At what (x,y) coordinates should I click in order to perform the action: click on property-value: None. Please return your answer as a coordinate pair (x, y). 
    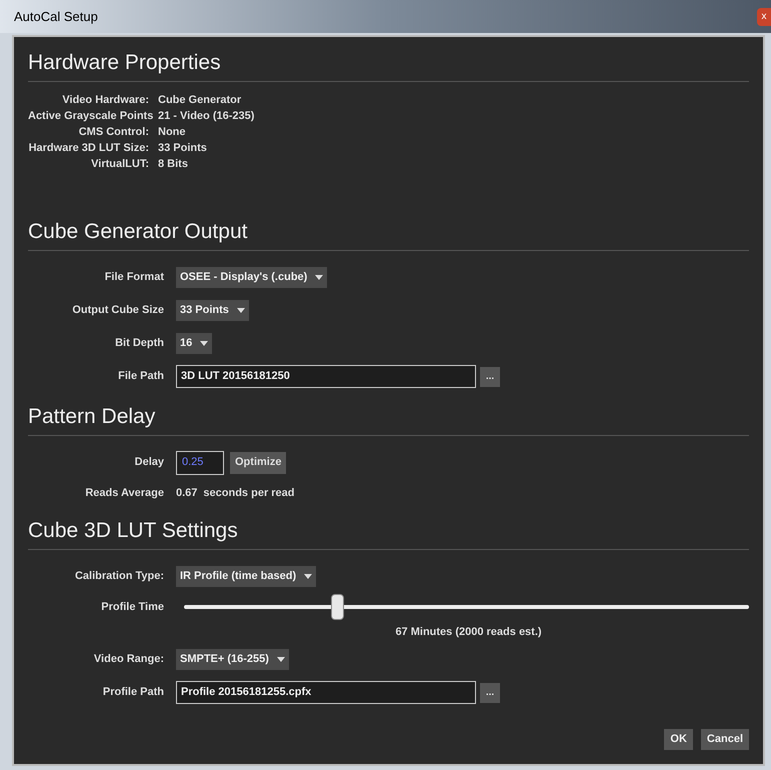
    Looking at the image, I should click on (172, 132).